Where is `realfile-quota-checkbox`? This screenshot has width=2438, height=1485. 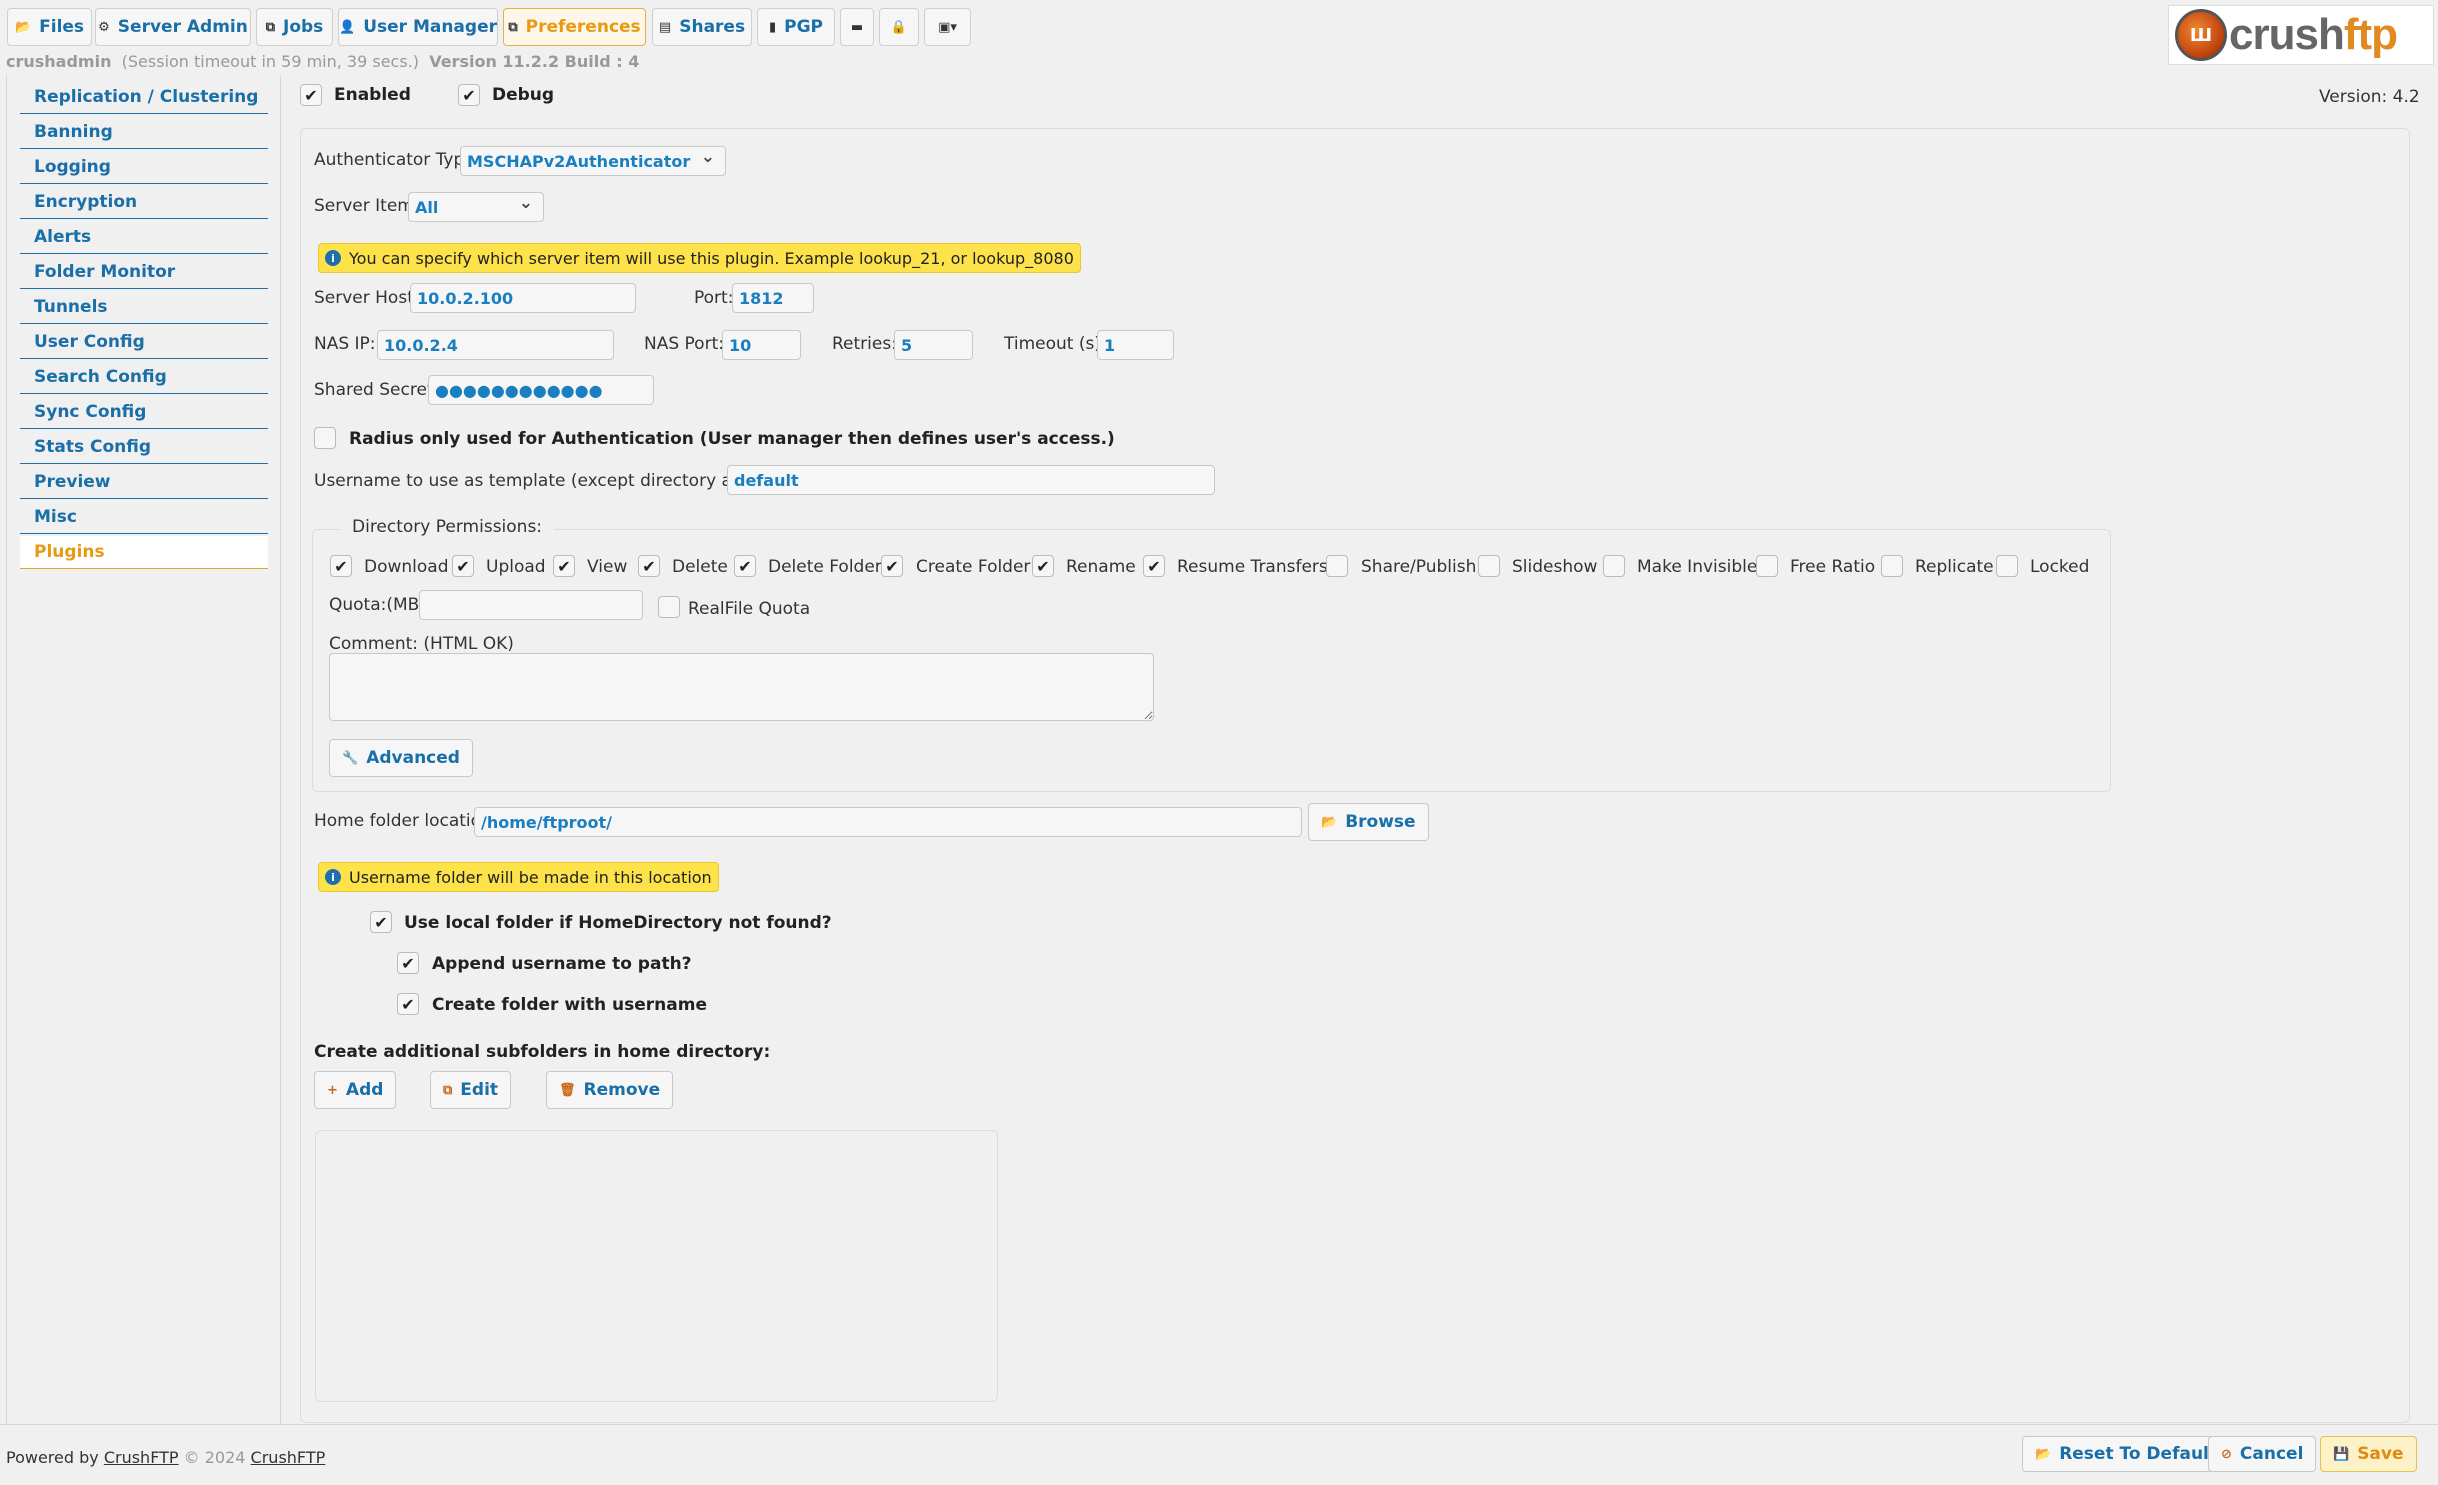
realfile-quota-checkbox is located at coordinates (669, 607).